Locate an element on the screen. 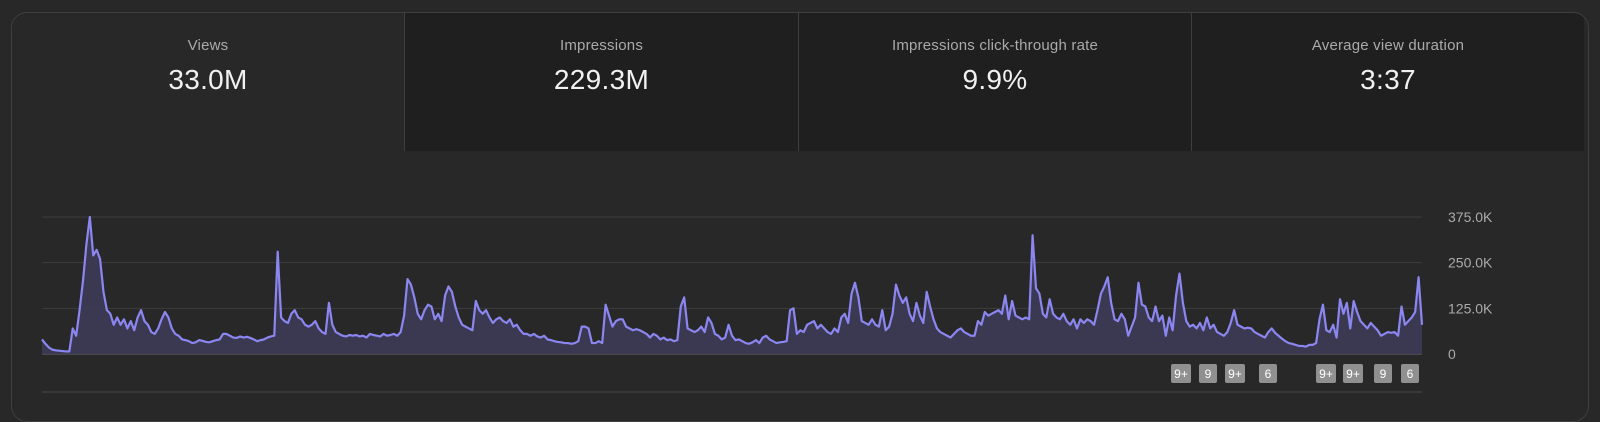  annotation-badges: 9+ 9 9+ 6 9+ 9+ 9 6 is located at coordinates (1295, 373).